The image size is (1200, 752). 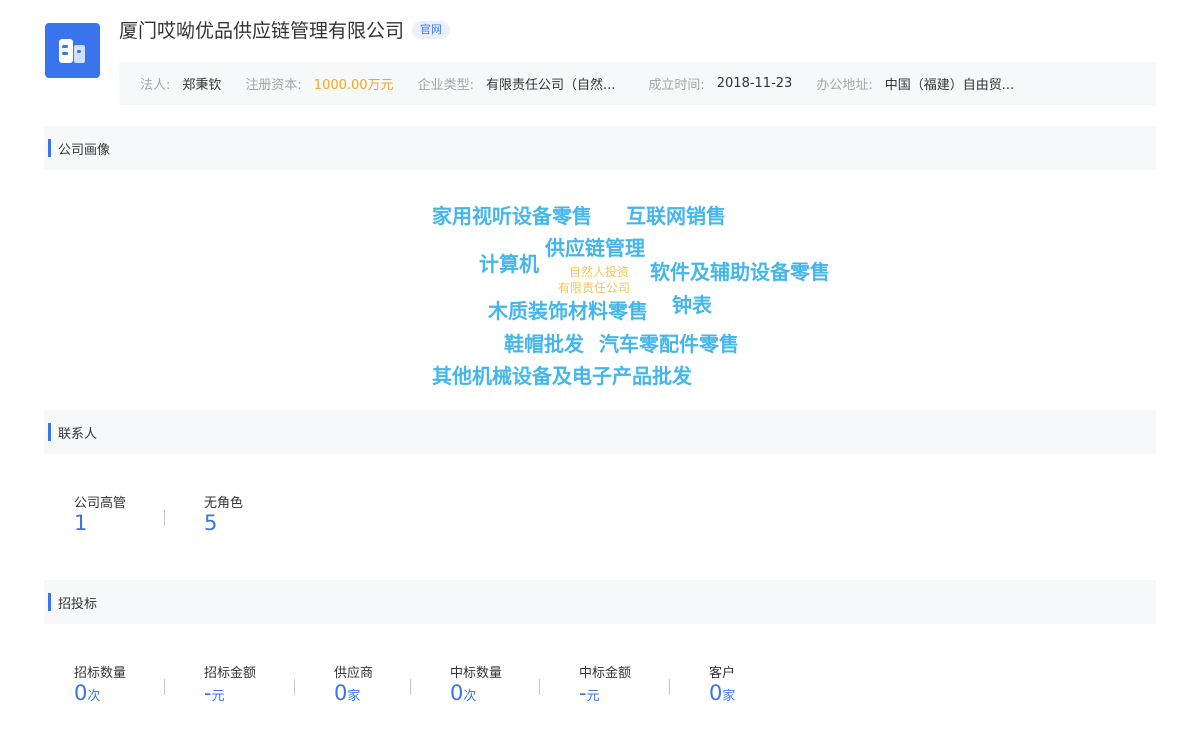 I want to click on company-name: 厦门哎呦优品供应链管理有限公司, so click(x=262, y=31).